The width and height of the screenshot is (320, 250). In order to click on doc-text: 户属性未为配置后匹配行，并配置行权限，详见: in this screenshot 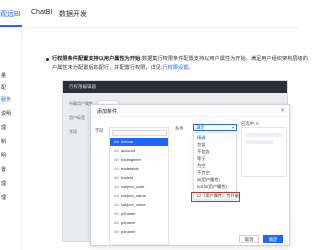, I will do `click(107, 68)`.